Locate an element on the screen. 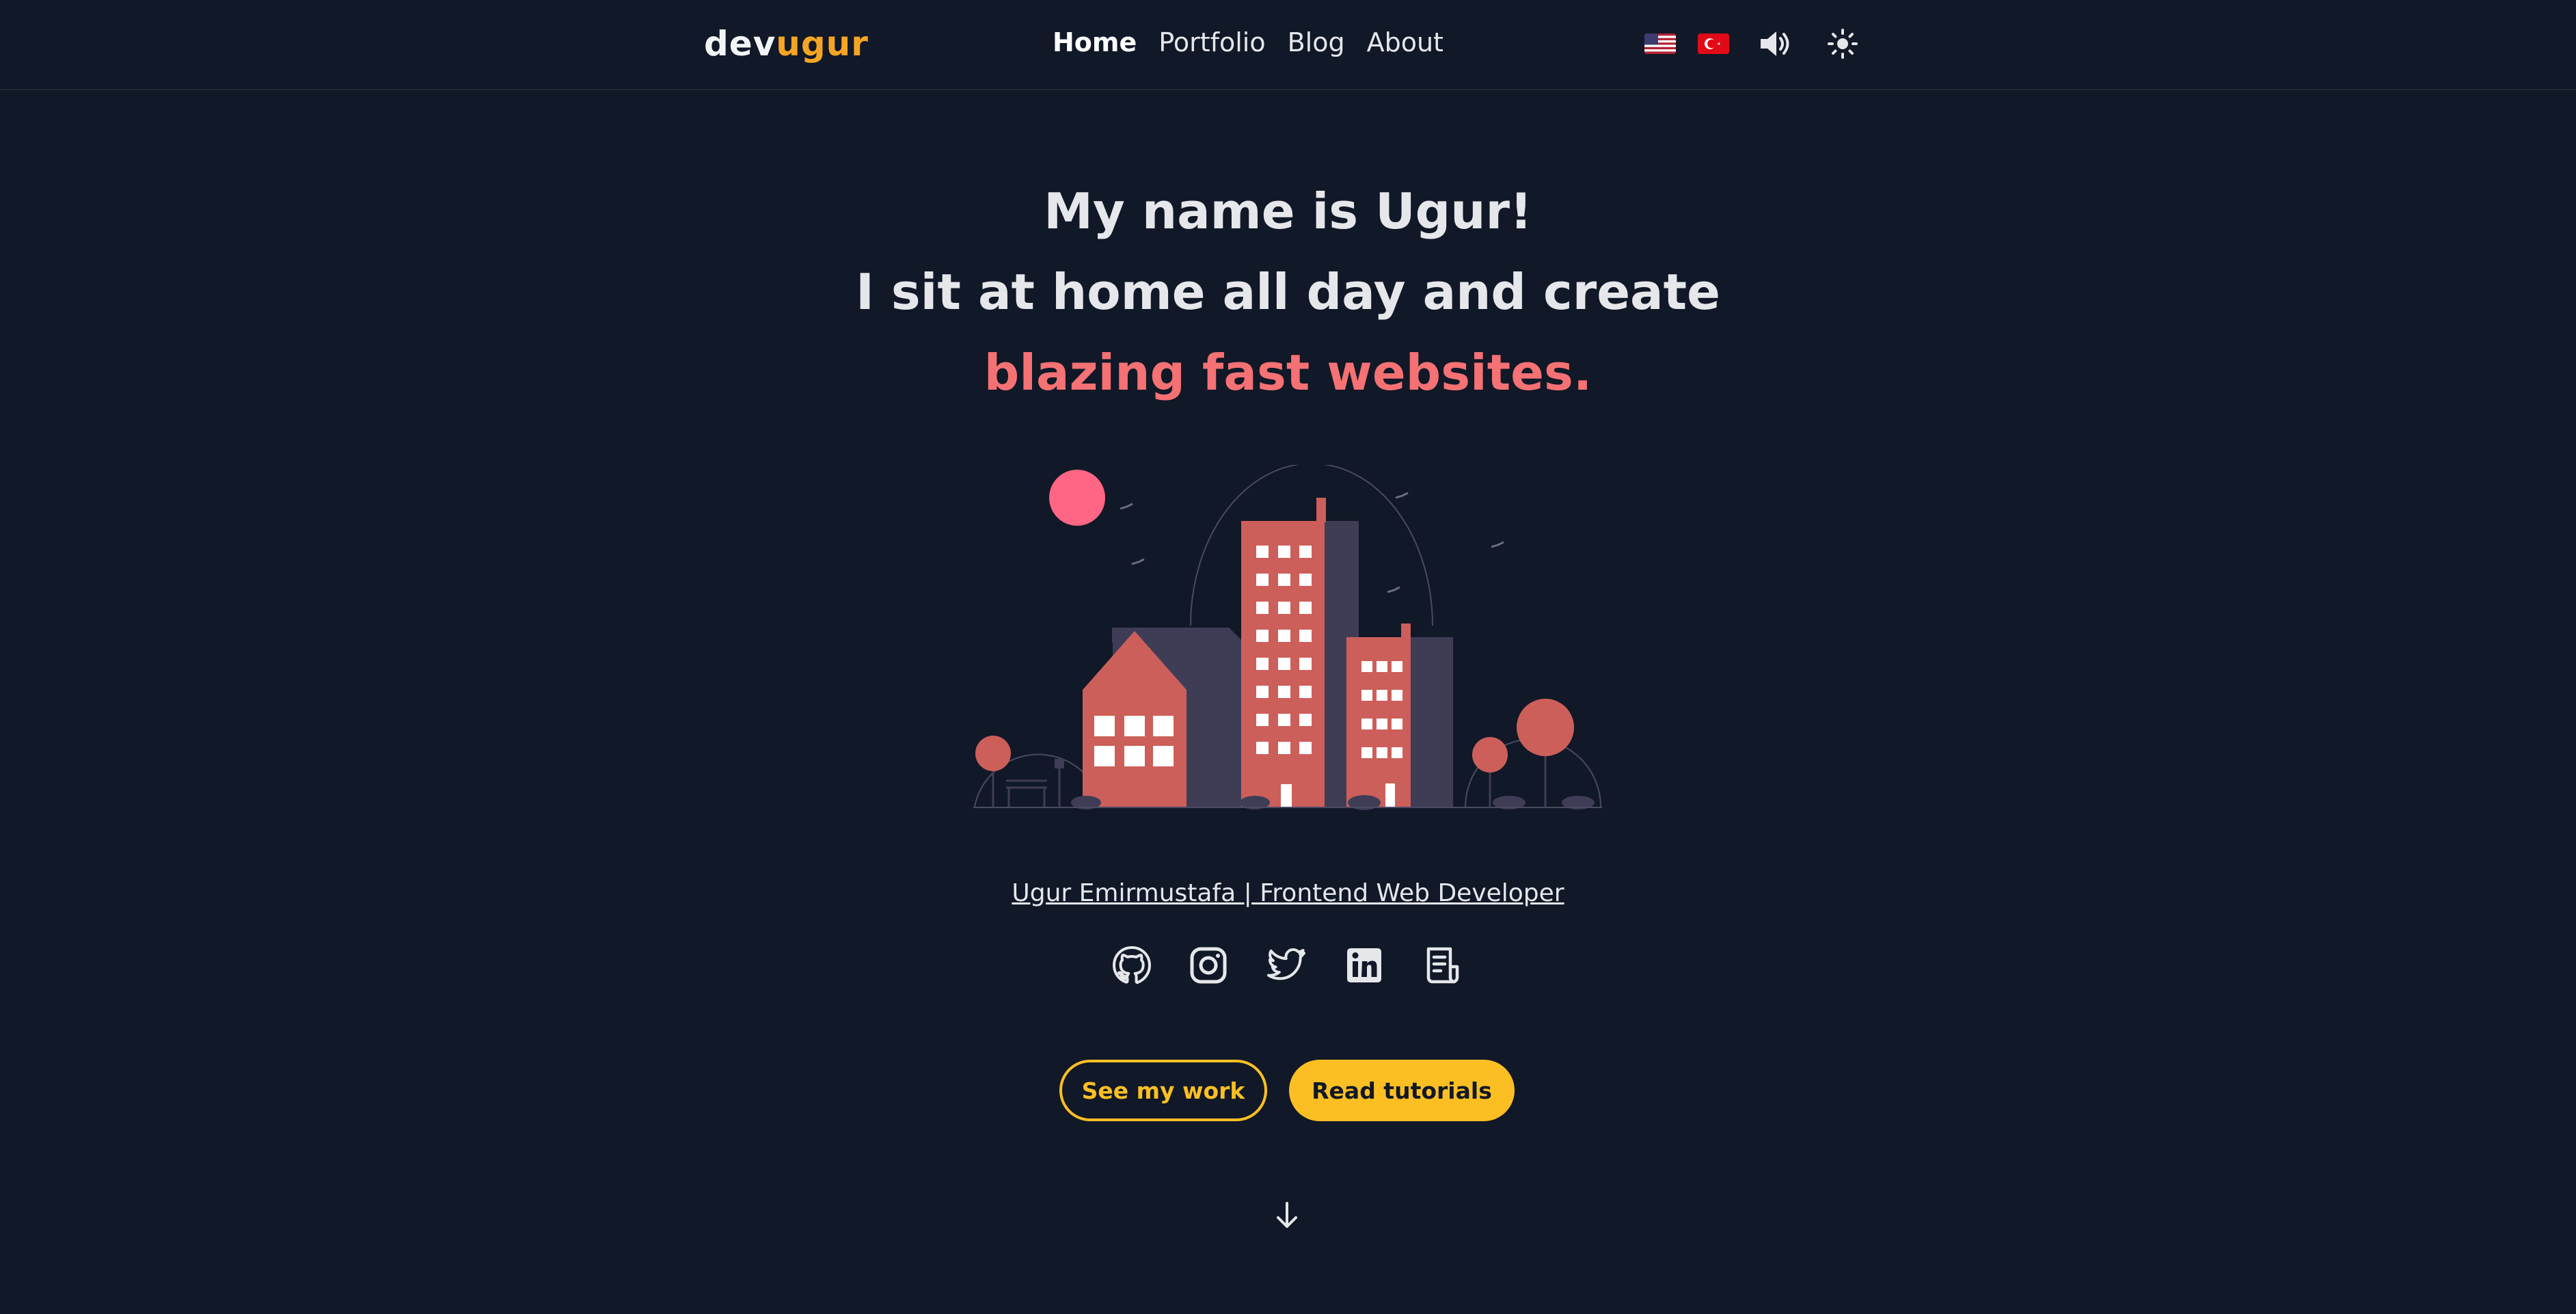 The height and width of the screenshot is (1314, 2576). speaker-icon is located at coordinates (1776, 44).